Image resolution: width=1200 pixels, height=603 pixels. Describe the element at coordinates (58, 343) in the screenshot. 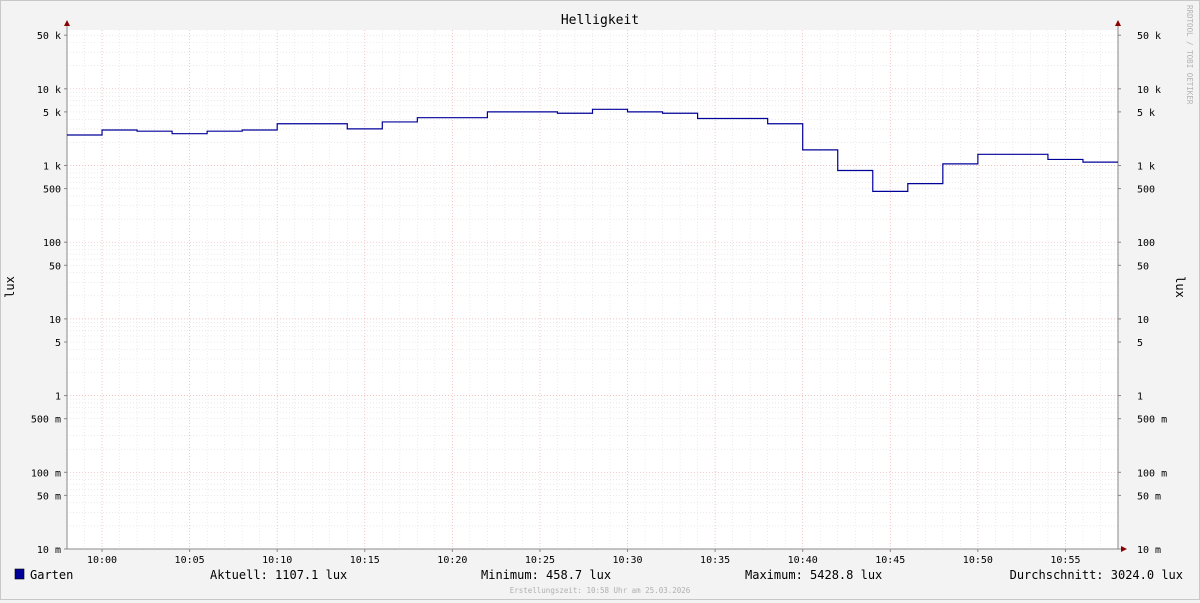

I see `y-tick-label-left: 5` at that location.